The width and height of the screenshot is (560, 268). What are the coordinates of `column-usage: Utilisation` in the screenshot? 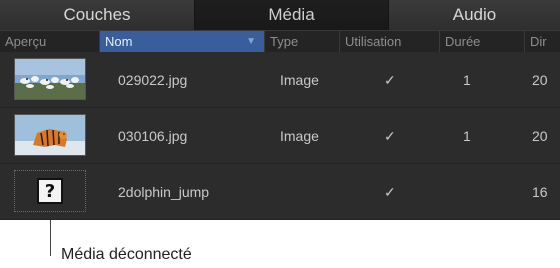 It's located at (390, 41).